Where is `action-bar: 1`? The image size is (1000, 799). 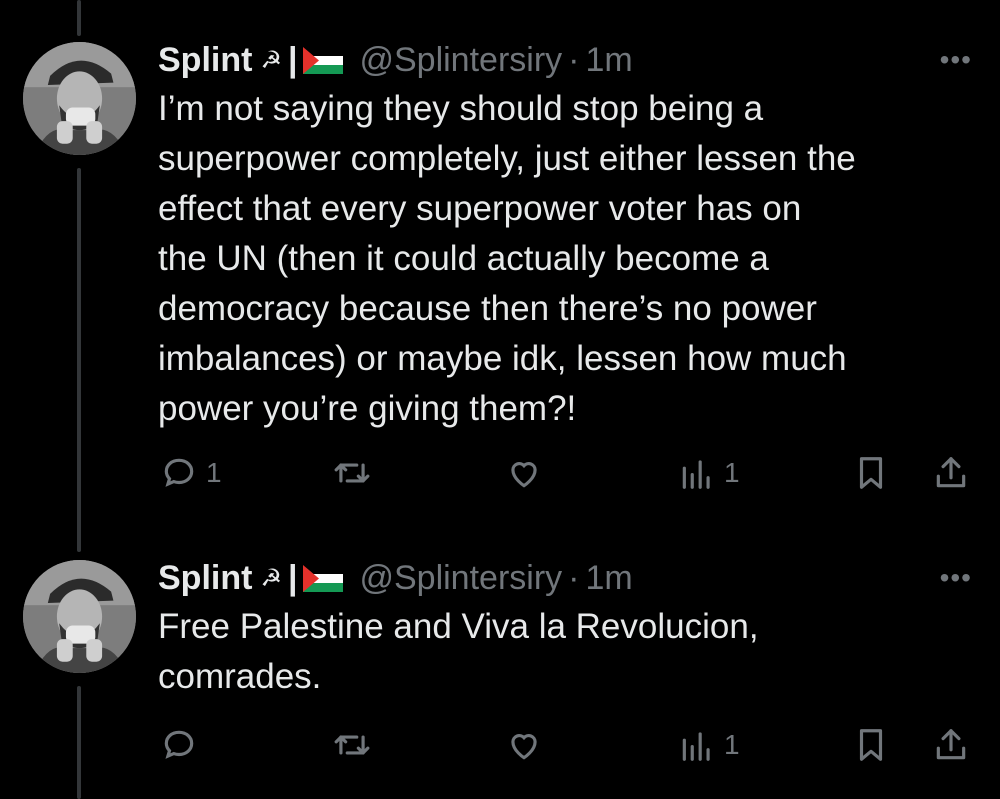 action-bar: 1 is located at coordinates (500, 746).